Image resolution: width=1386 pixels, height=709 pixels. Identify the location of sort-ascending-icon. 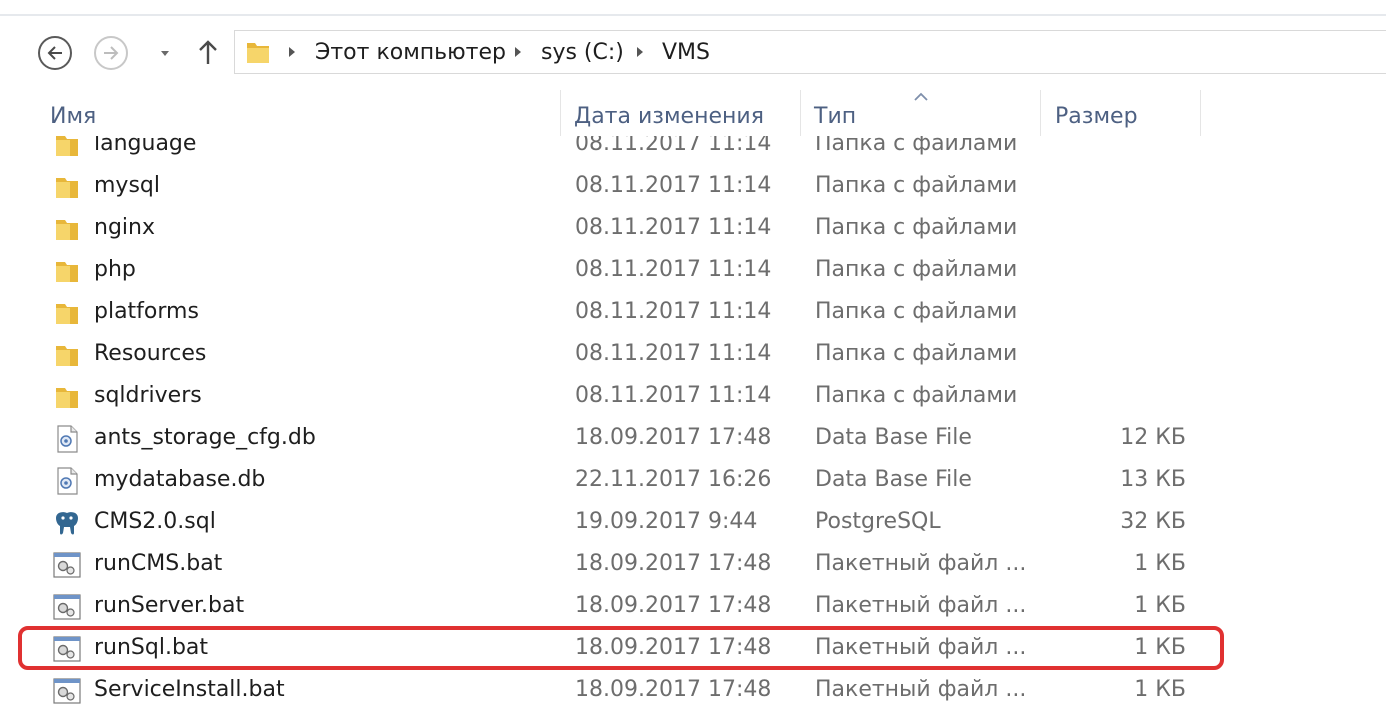
(921, 96).